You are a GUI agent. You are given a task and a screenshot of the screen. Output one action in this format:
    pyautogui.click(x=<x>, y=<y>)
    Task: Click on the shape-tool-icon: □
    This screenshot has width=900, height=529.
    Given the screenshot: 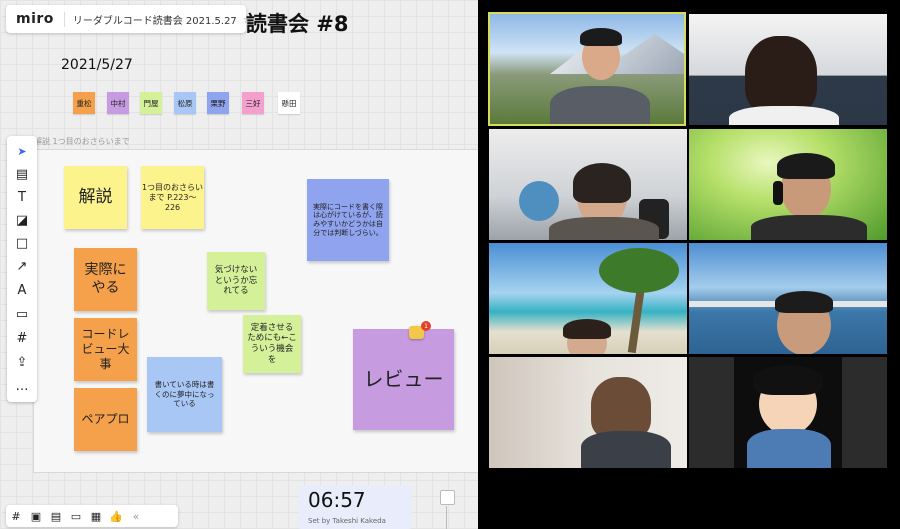 What is the action you would take?
    pyautogui.click(x=22, y=243)
    